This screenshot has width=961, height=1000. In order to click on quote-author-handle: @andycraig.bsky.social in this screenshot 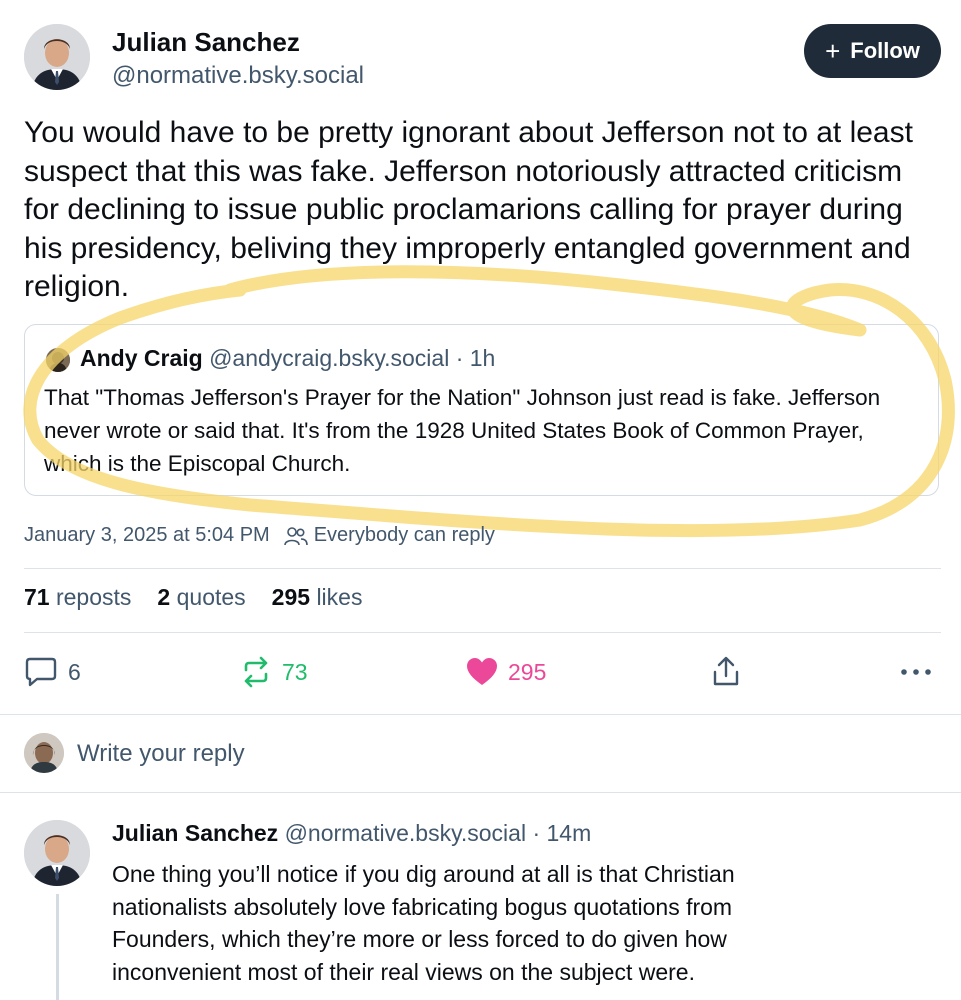, I will do `click(329, 358)`.